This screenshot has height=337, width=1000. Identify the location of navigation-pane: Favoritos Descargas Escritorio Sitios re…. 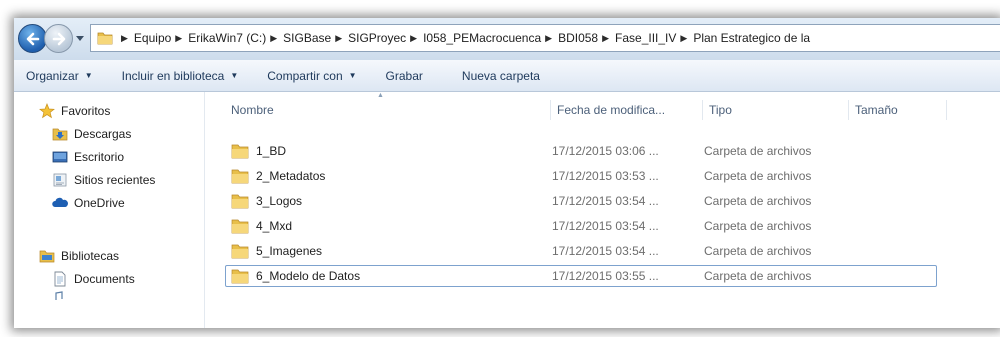
(109, 210).